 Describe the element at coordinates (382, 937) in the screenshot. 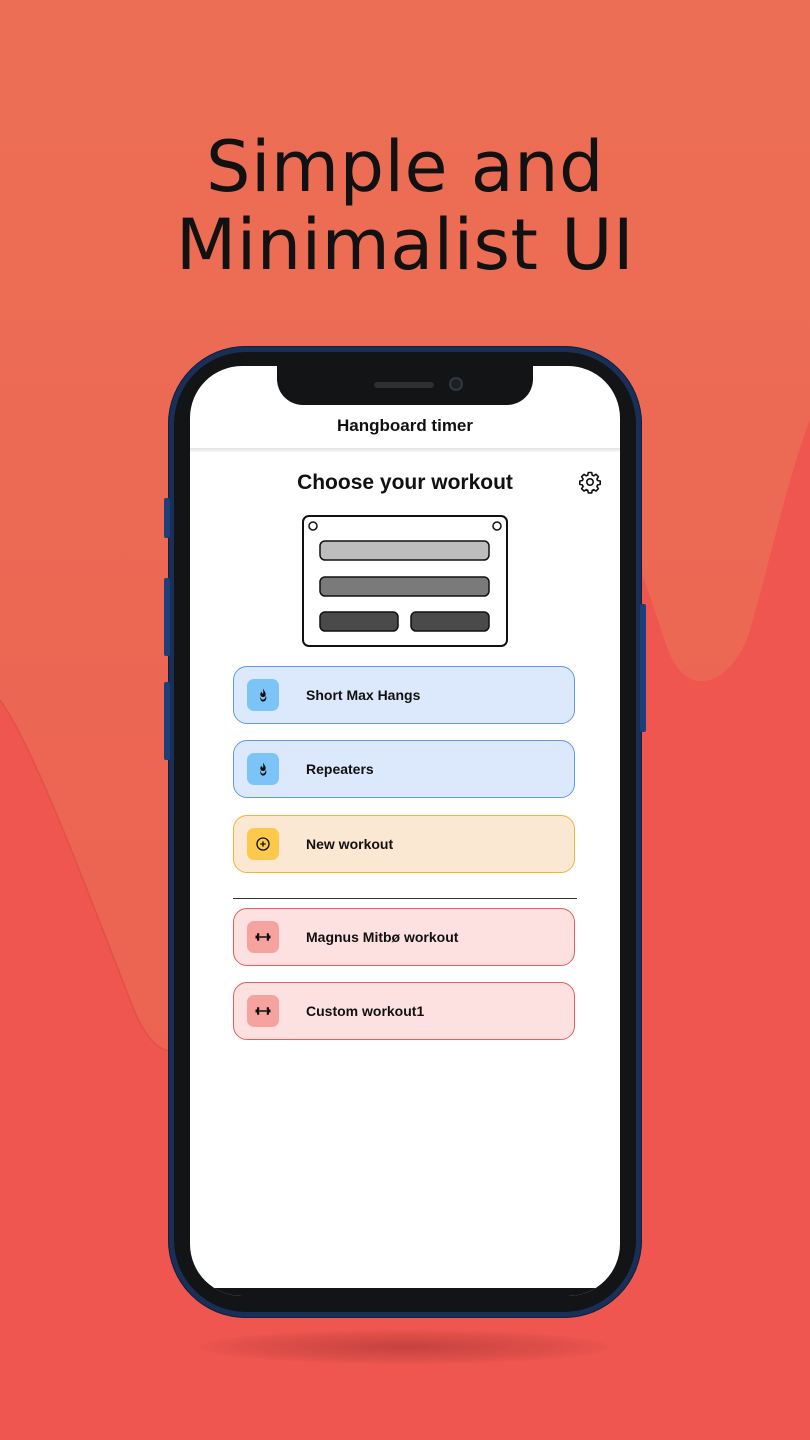

I see `workout-label: Magnus Mitbø workout` at that location.